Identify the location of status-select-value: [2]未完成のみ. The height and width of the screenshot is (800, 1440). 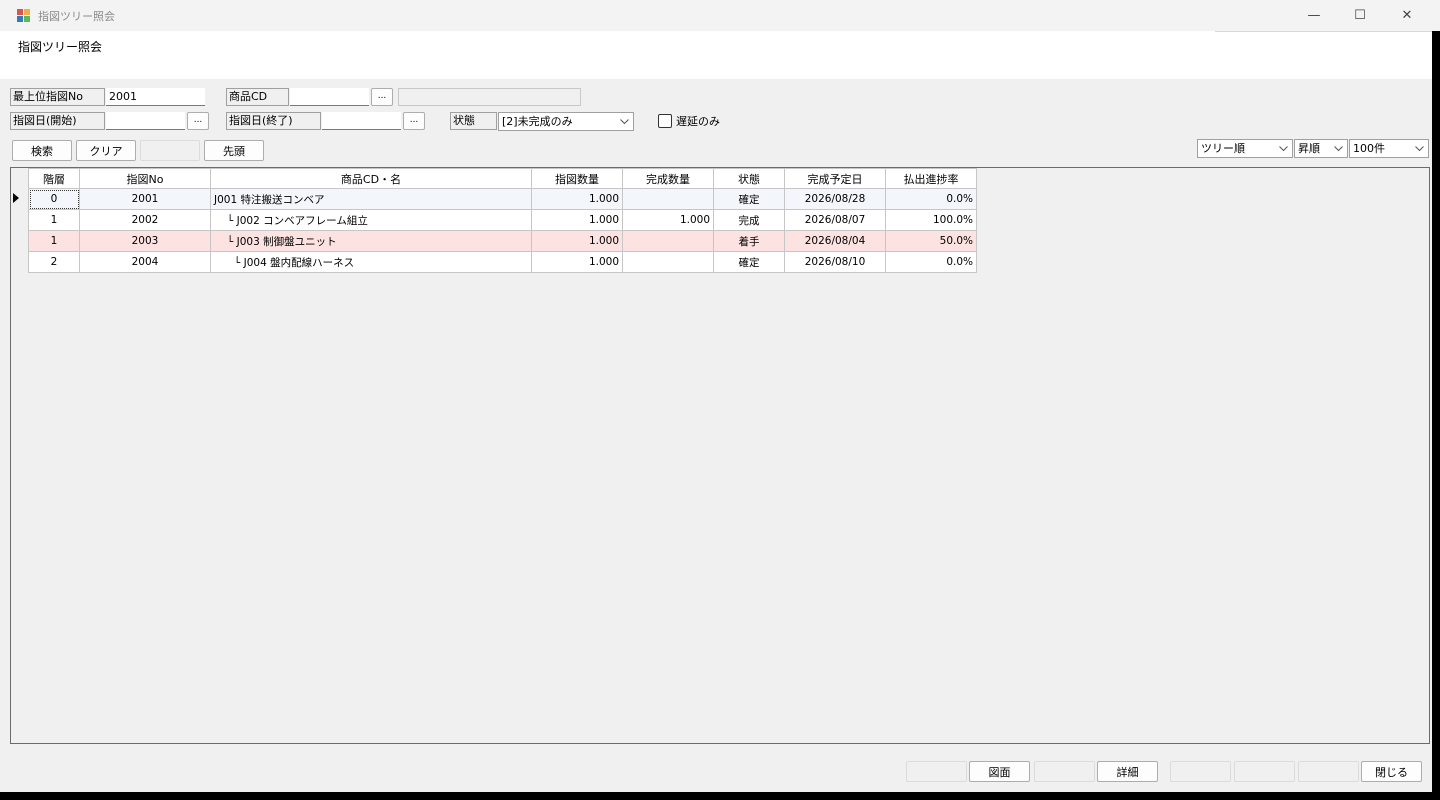
(537, 121).